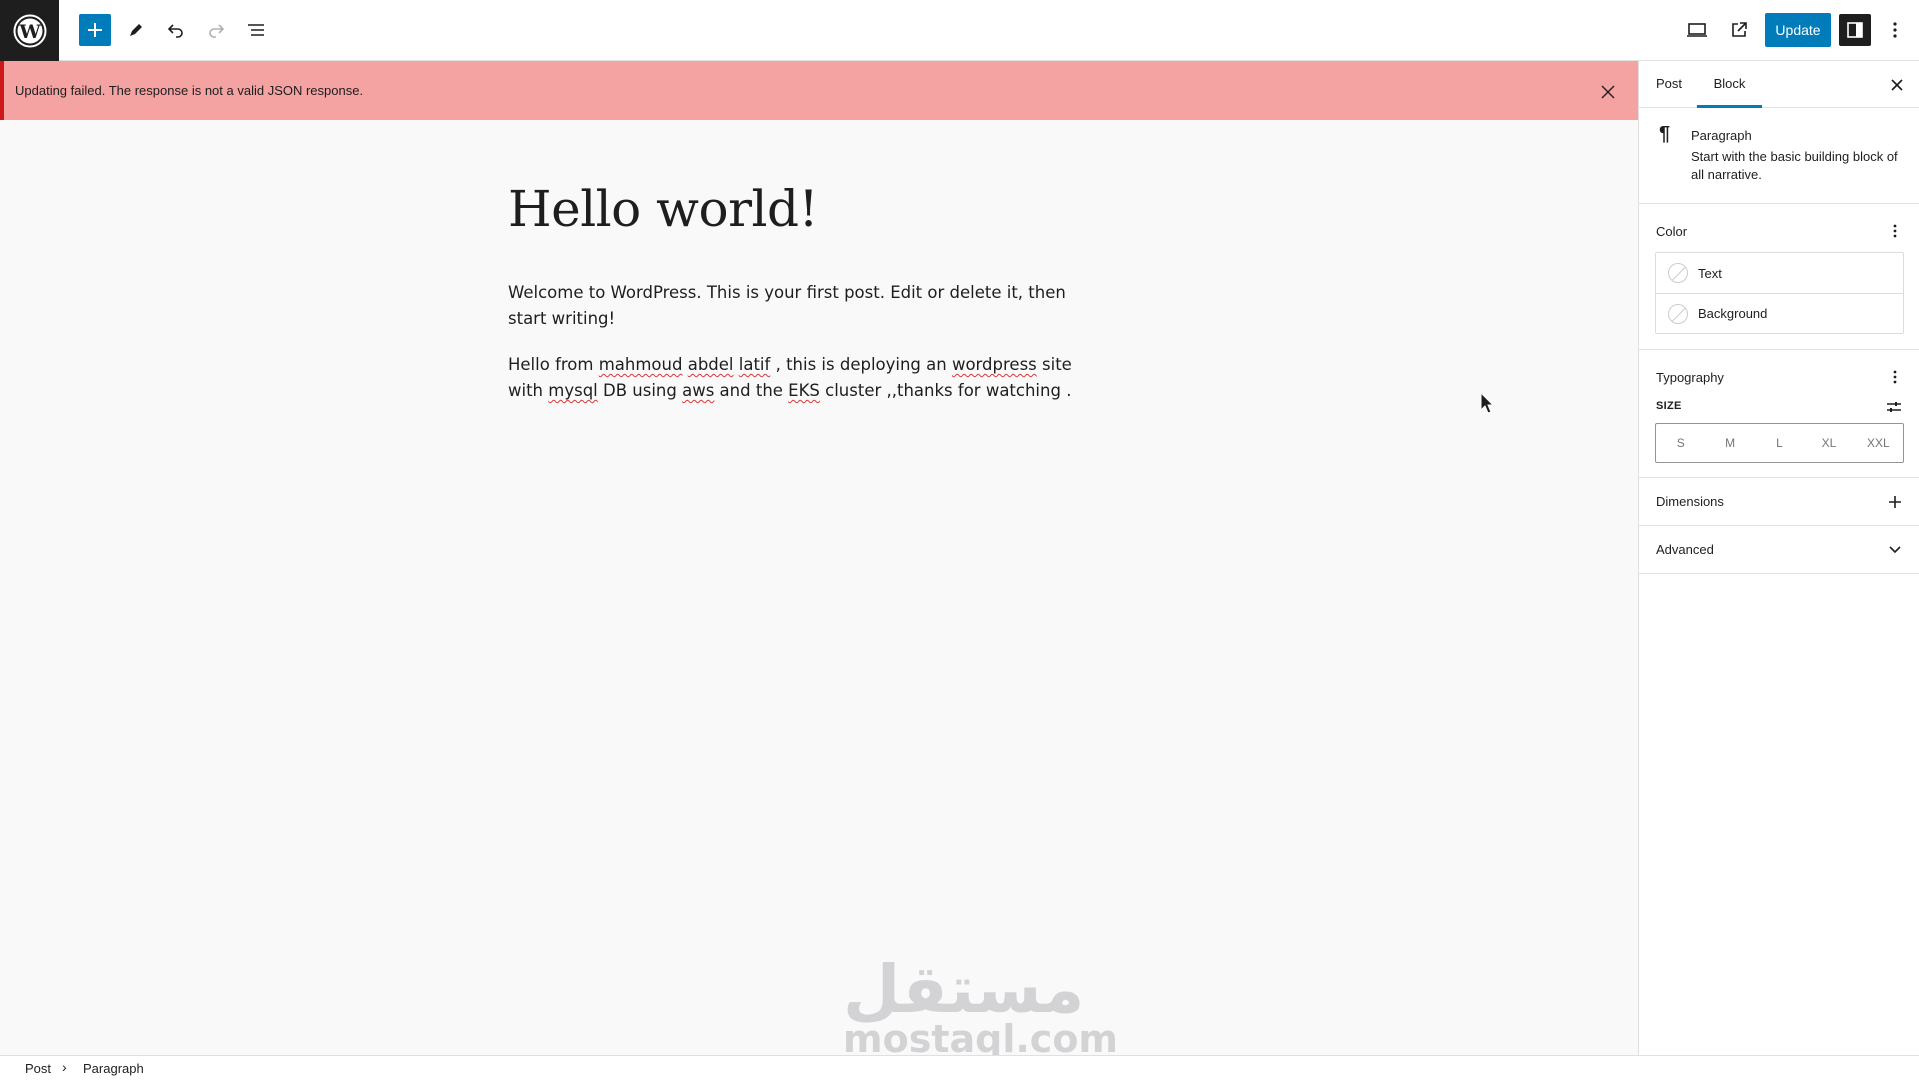 The image size is (1919, 1080). What do you see at coordinates (994, 364) in the screenshot?
I see `misspelled-word: wordpress` at bounding box center [994, 364].